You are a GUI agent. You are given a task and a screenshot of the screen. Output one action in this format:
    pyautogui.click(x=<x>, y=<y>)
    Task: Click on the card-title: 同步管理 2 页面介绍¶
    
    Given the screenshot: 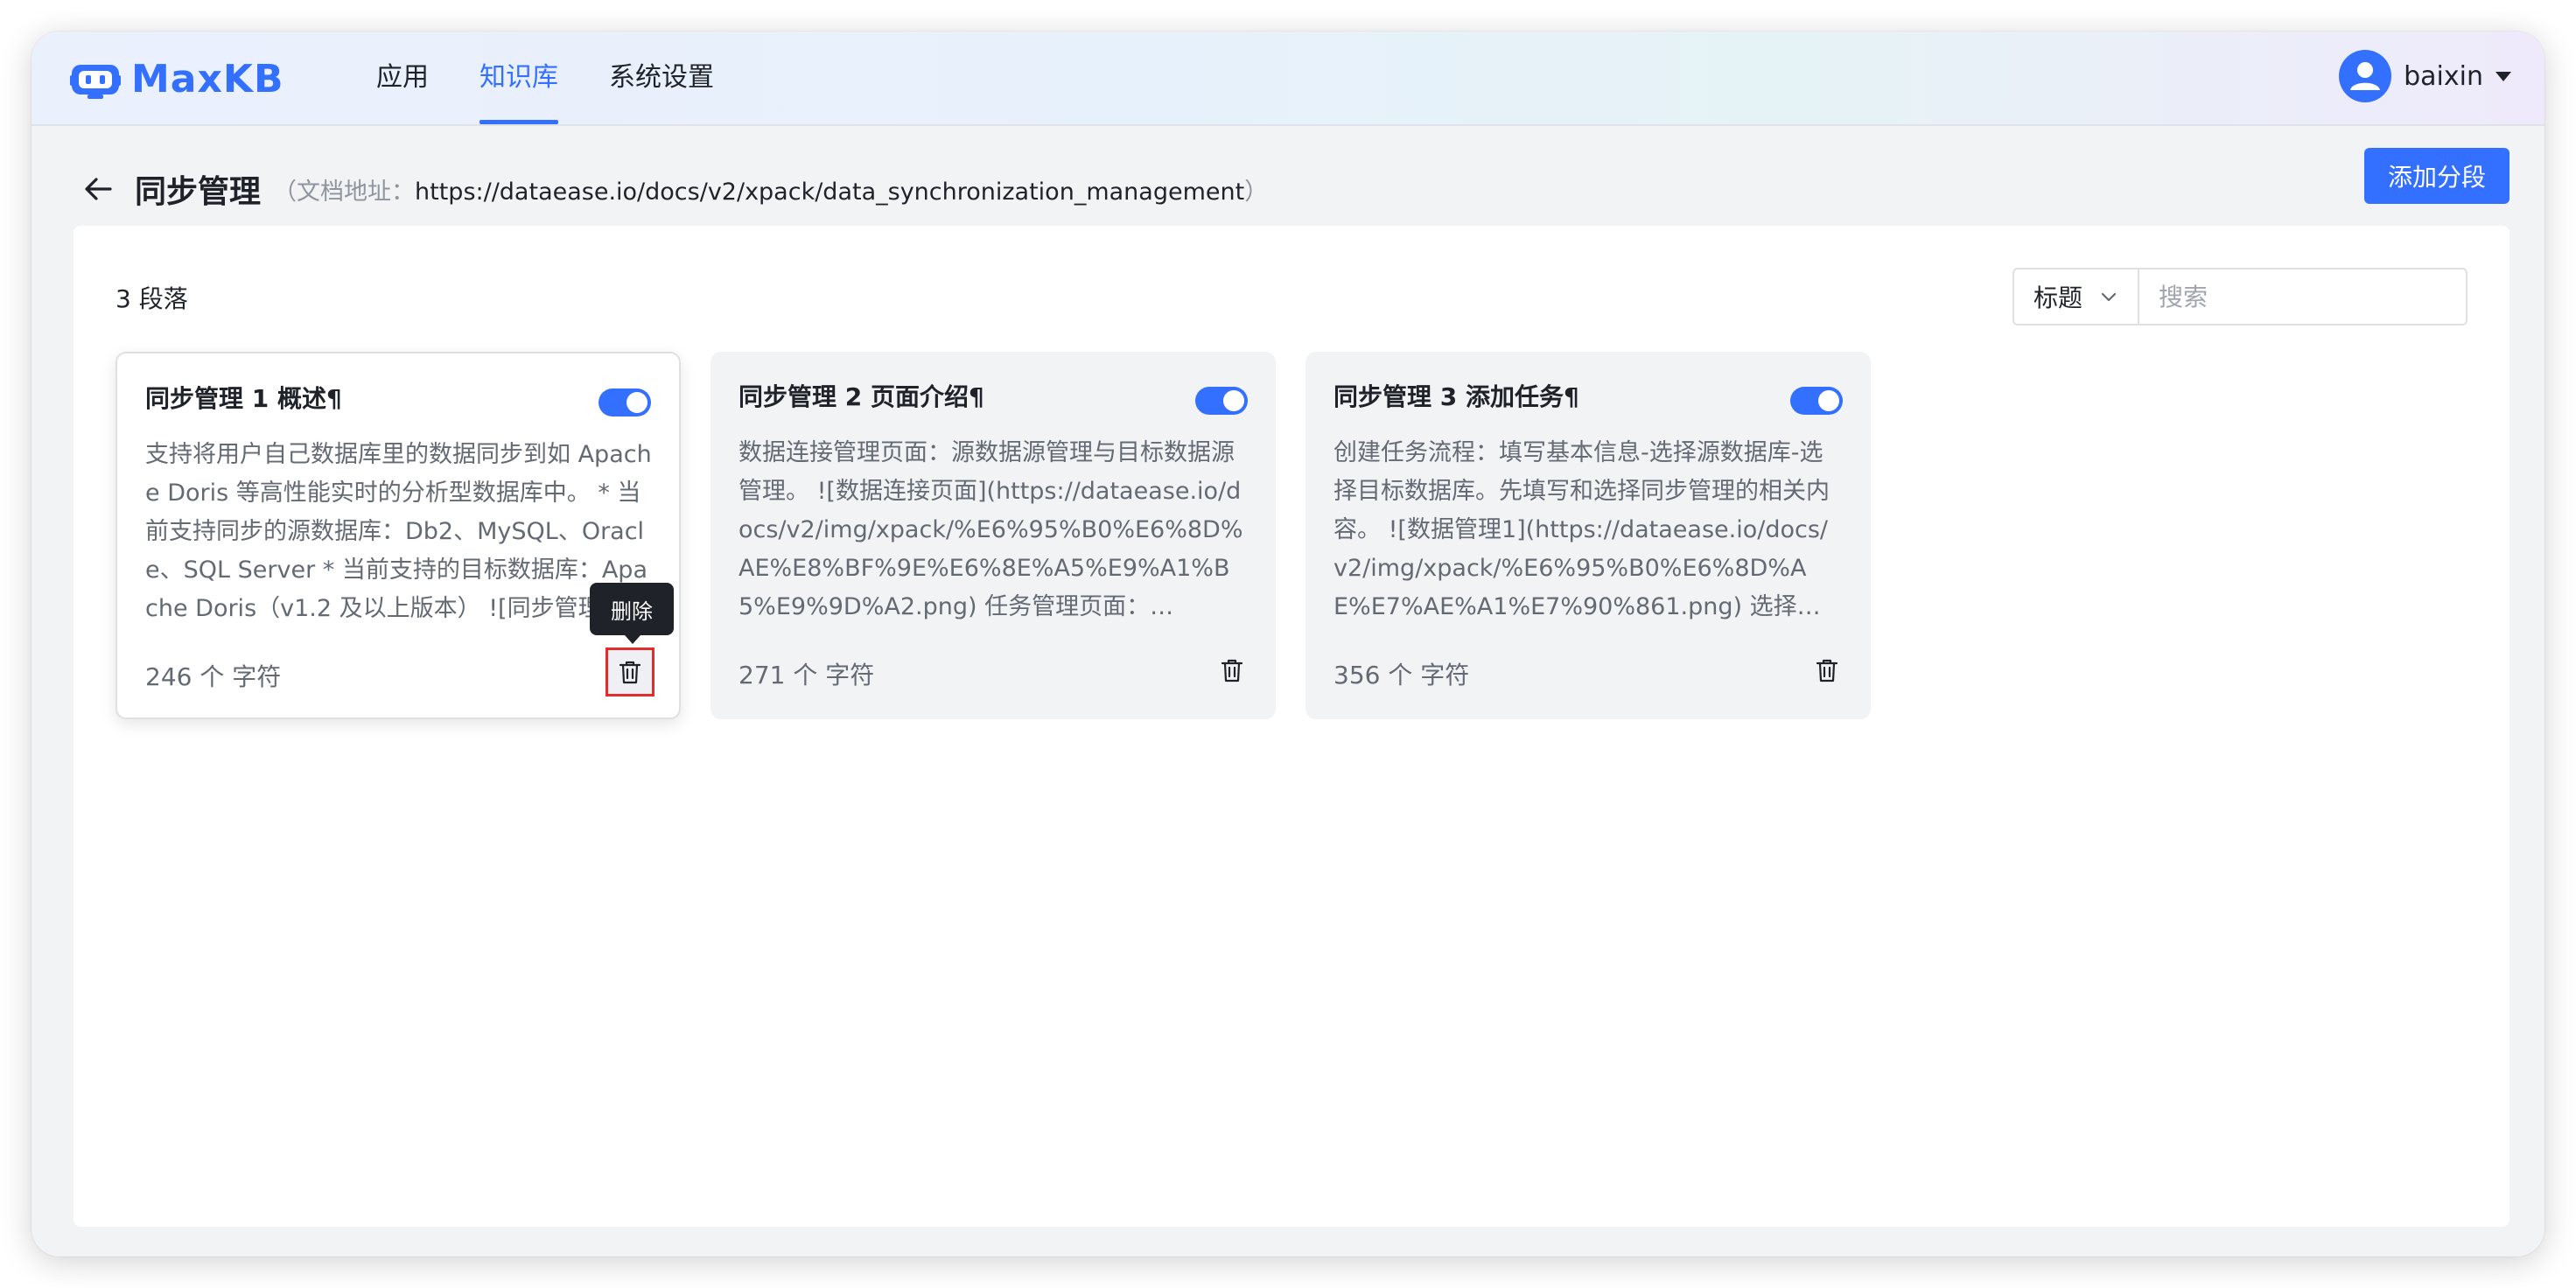 What is the action you would take?
    pyautogui.click(x=861, y=396)
    